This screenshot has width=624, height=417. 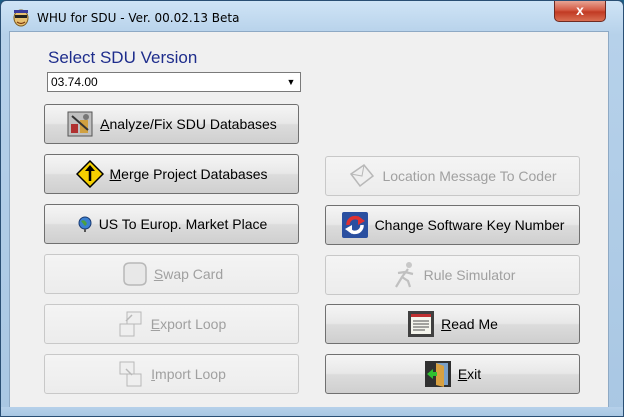 I want to click on window-title: WHU for SDU - Ver. 00.02.13 Beta, so click(x=138, y=18).